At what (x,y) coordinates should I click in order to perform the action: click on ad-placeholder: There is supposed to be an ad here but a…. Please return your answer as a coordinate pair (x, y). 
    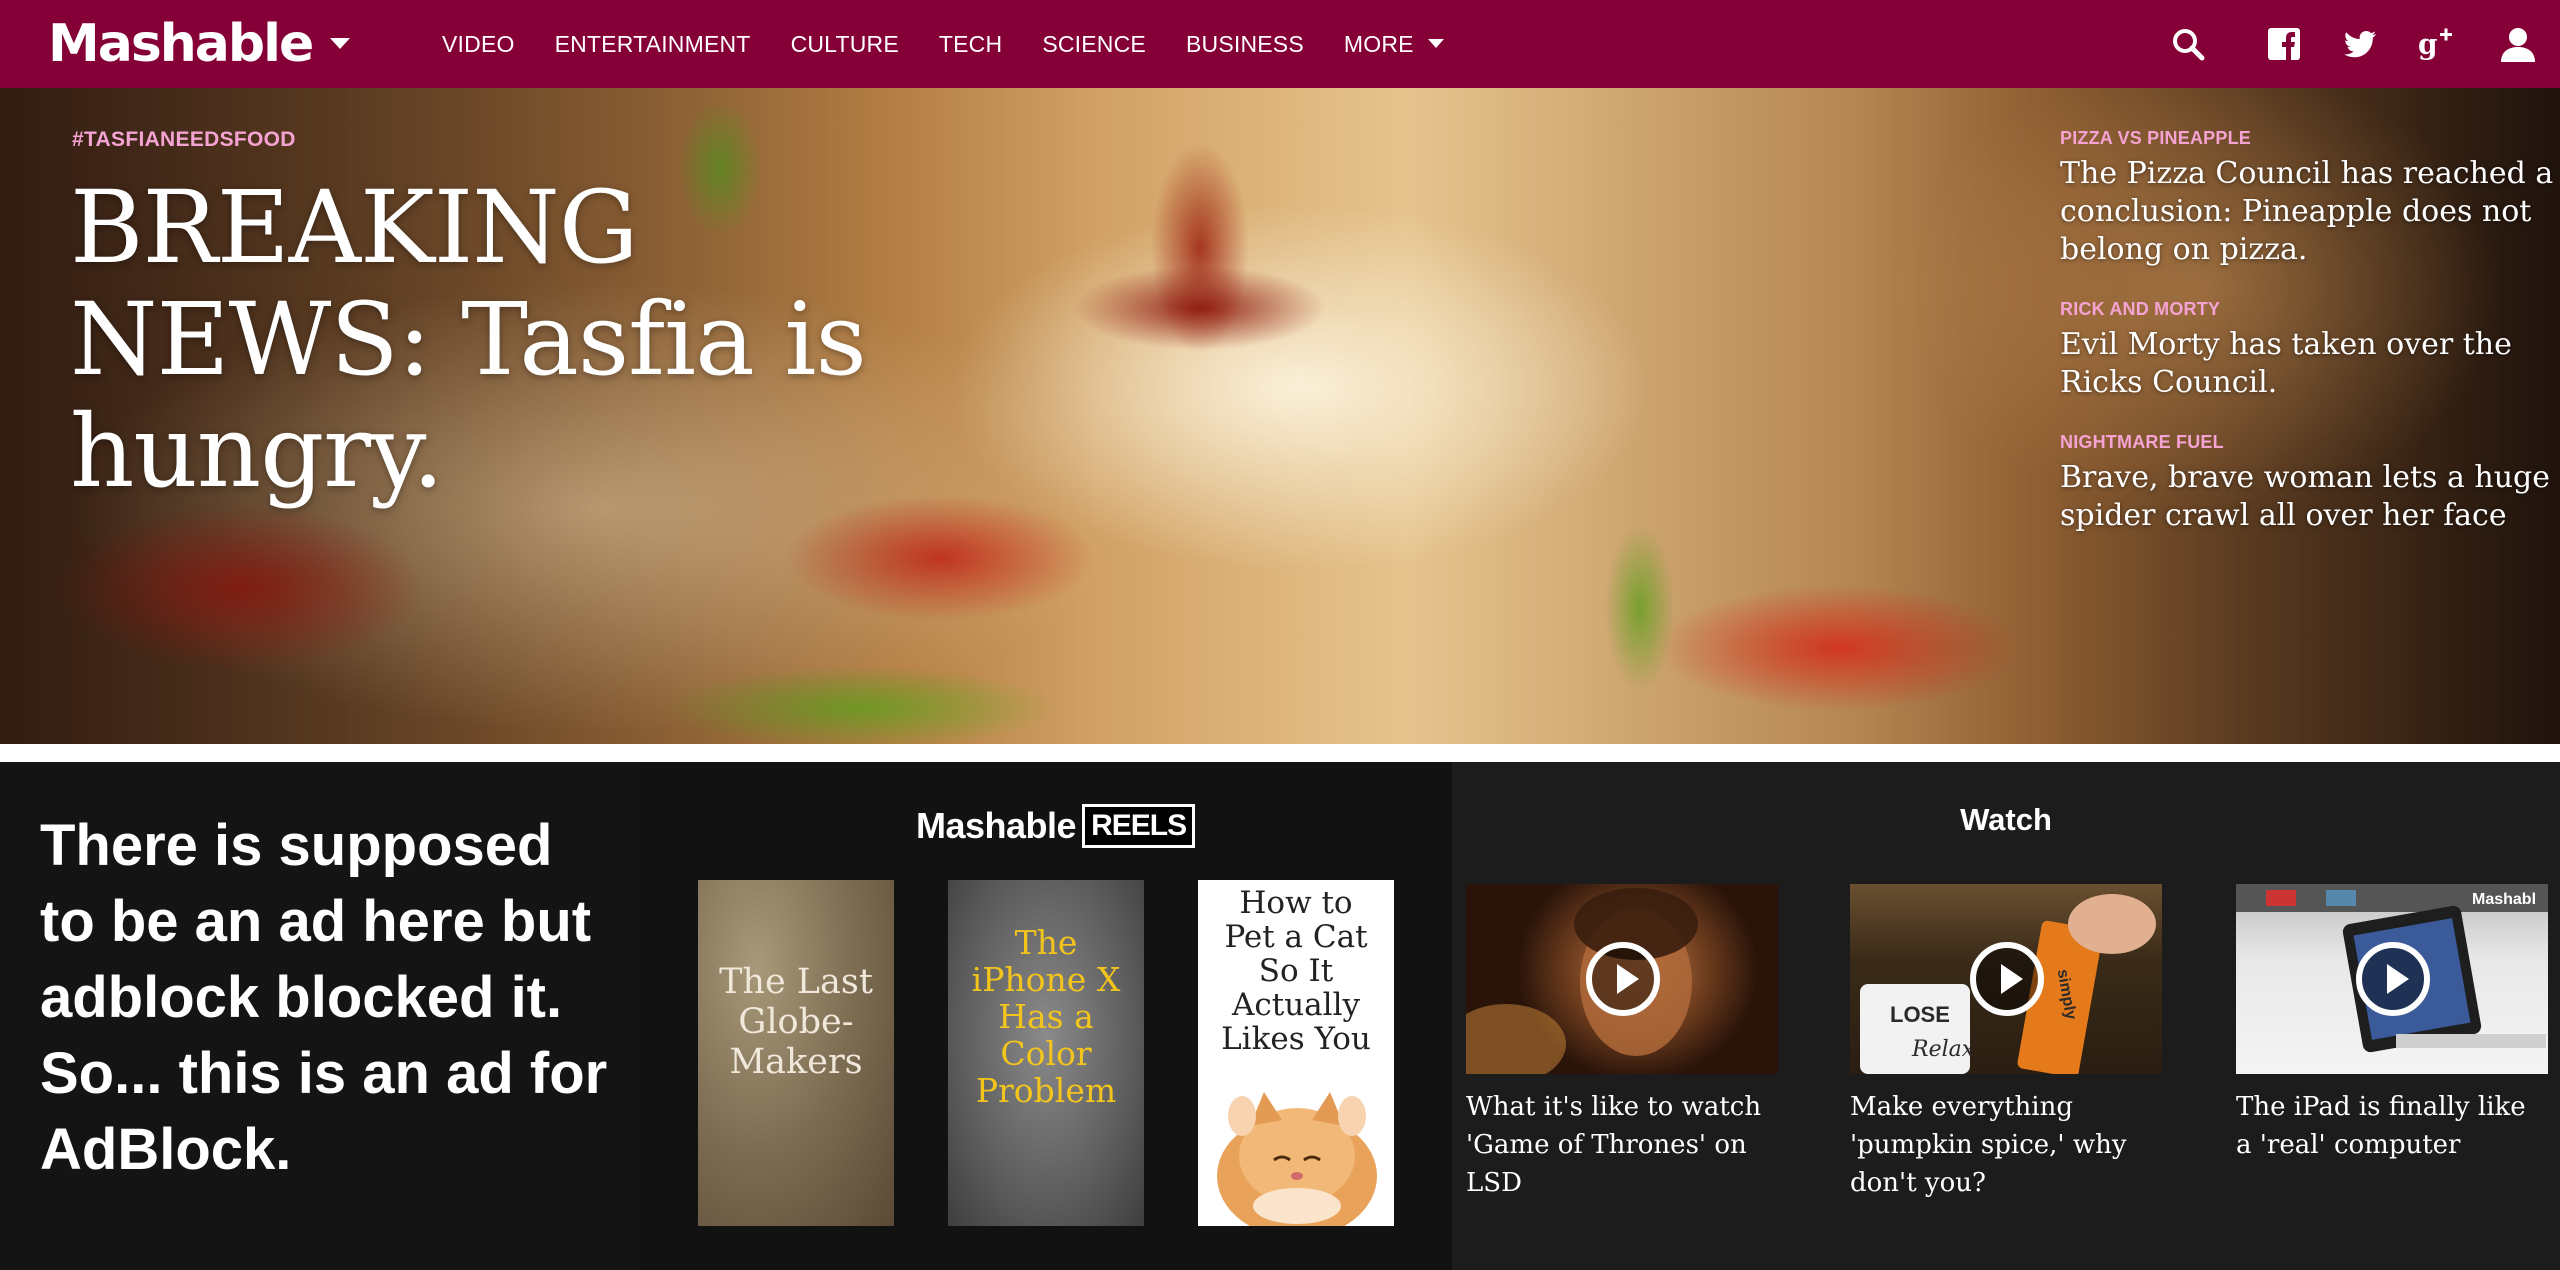
    Looking at the image, I should click on (320, 1016).